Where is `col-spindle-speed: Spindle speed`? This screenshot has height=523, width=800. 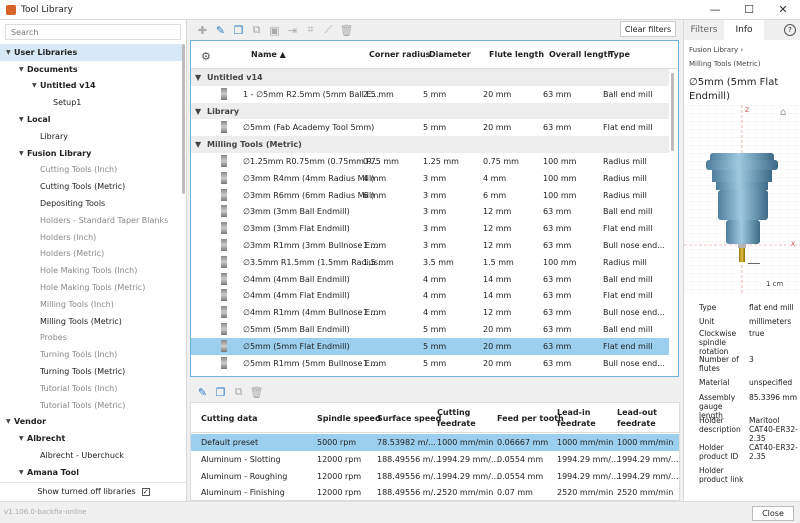
col-spindle-speed: Spindle speed is located at coordinates (349, 418).